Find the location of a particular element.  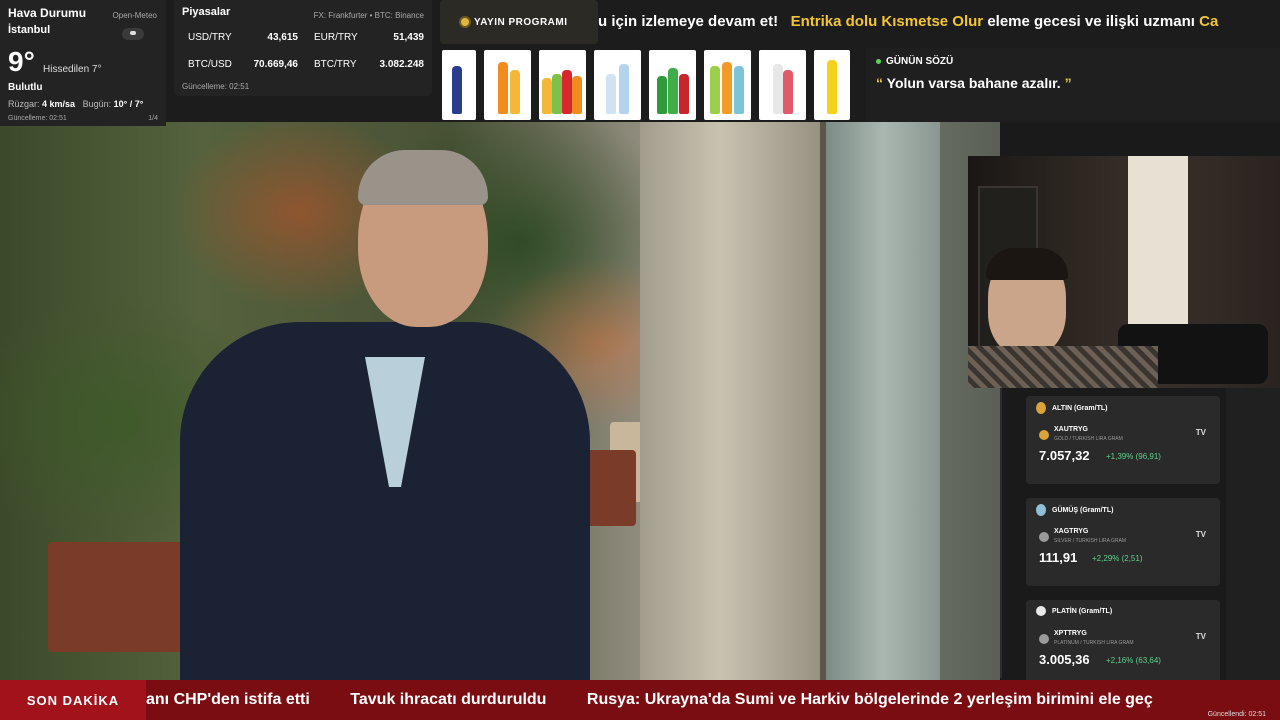

metal-symbol: XAUTRYG is located at coordinates (1071, 429).